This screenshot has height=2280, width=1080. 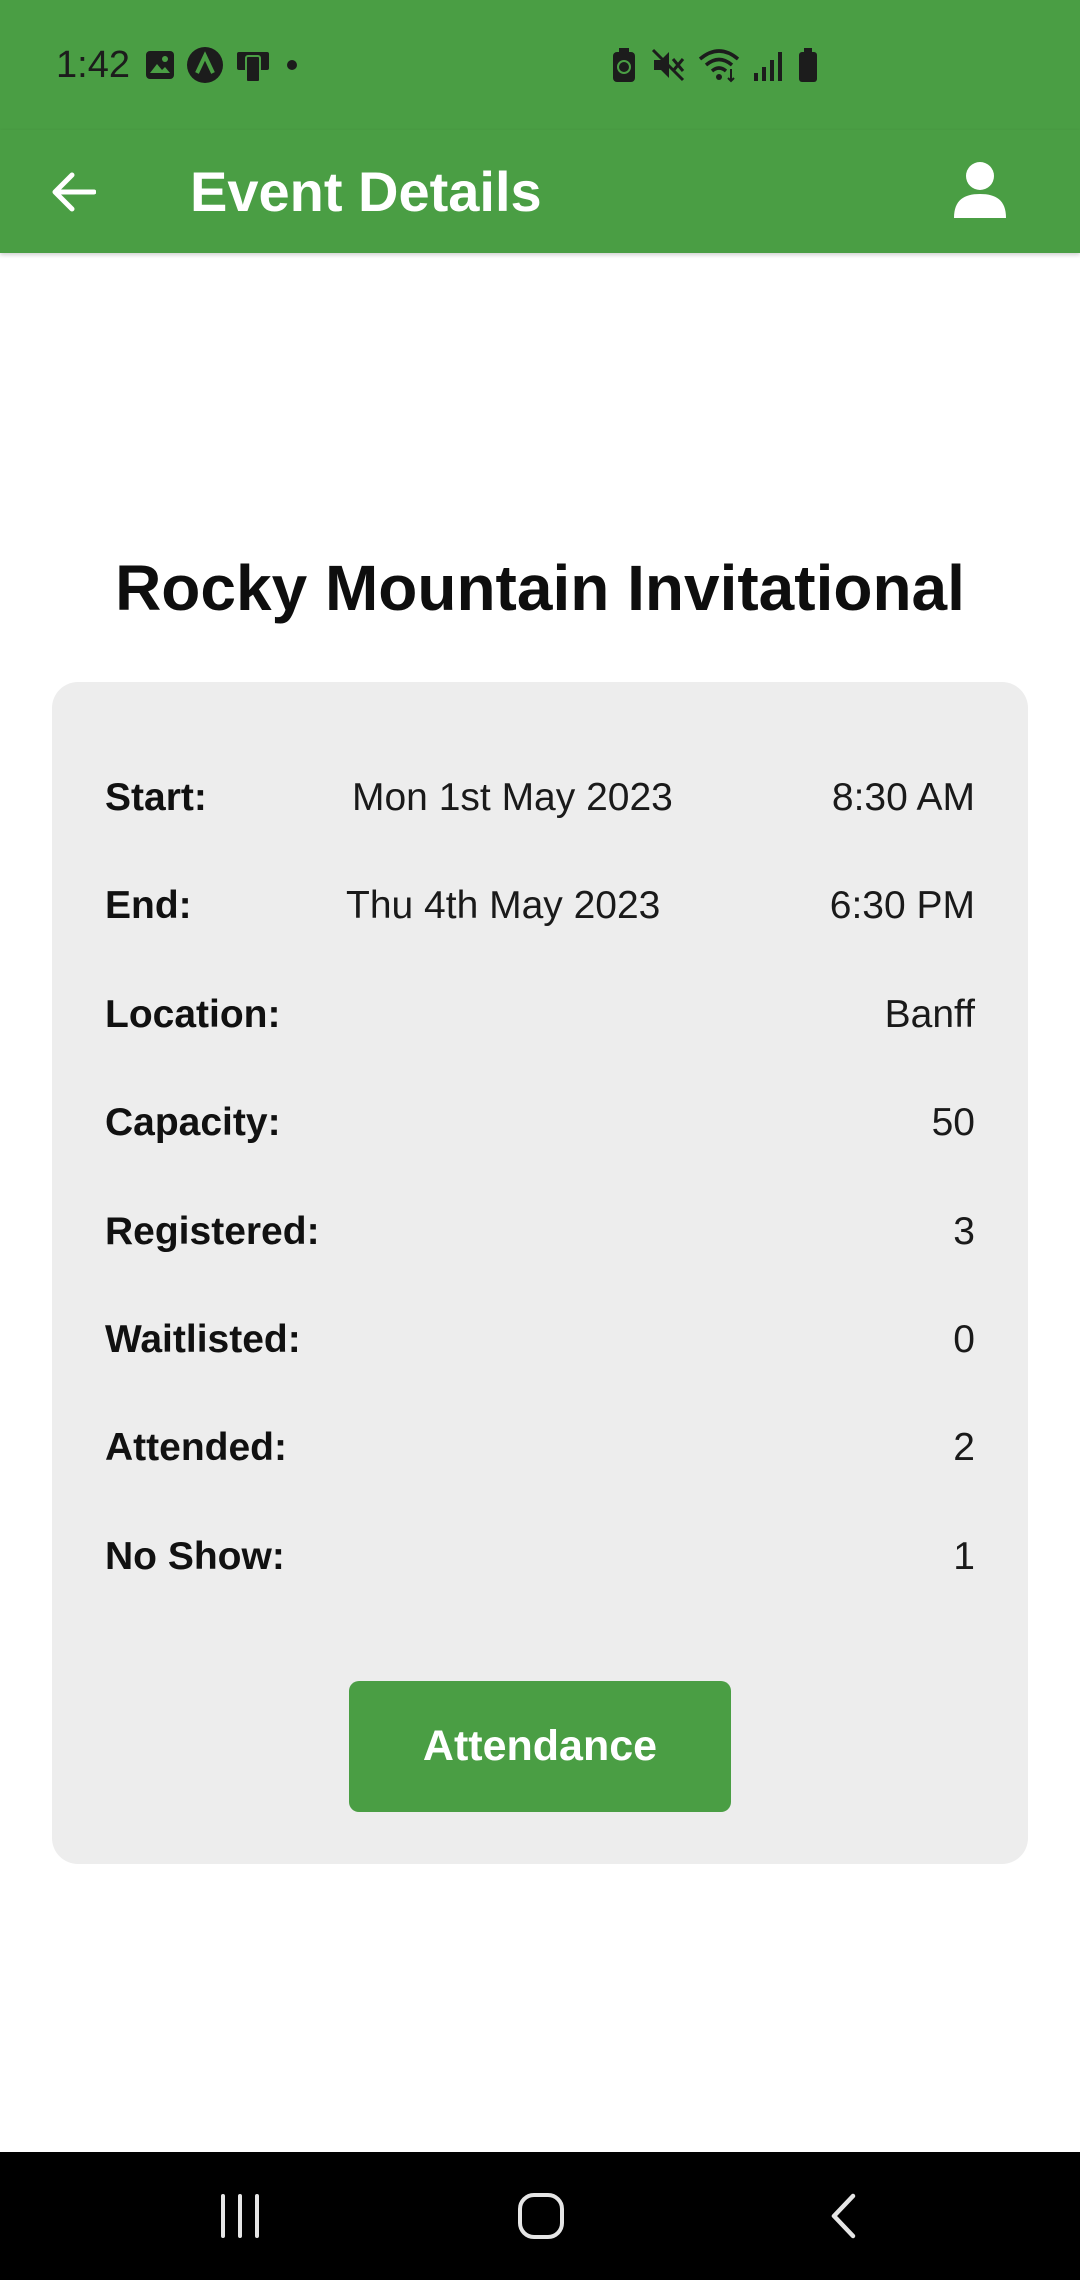 What do you see at coordinates (964, 1556) in the screenshot?
I see `no-show-value: 1` at bounding box center [964, 1556].